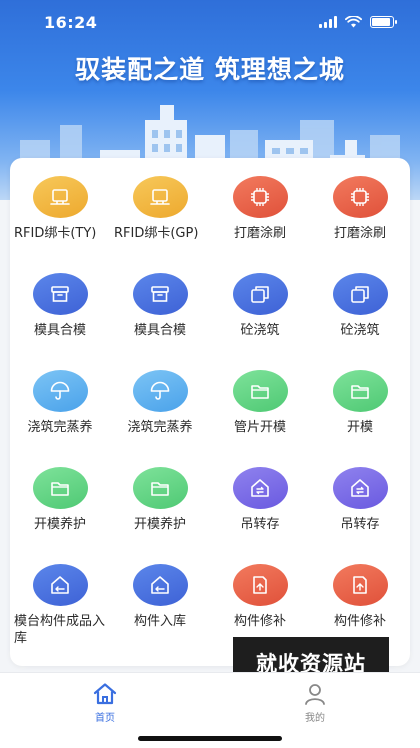  Describe the element at coordinates (353, 22) in the screenshot. I see `wifi-icon` at that location.